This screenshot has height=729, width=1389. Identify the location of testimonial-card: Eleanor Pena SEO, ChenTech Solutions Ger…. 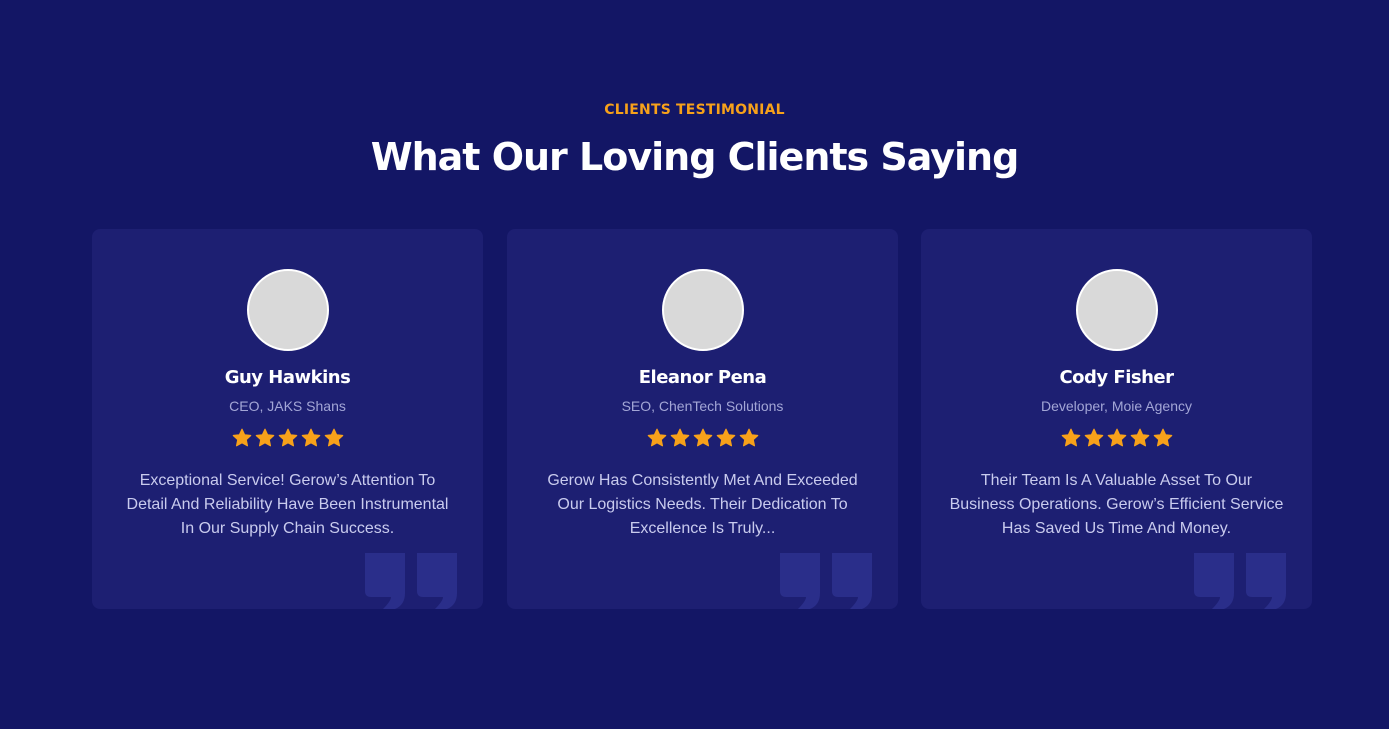
(702, 419).